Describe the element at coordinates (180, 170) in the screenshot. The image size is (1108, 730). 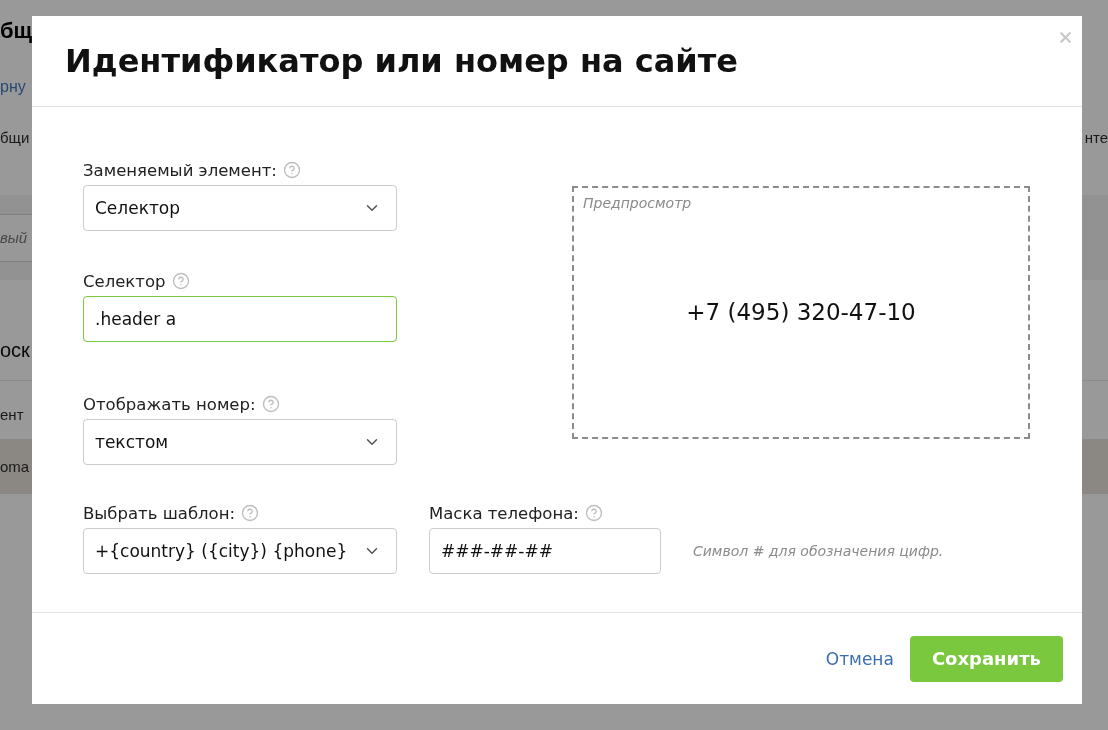
I see `field-label: Заменяемый элемент:` at that location.